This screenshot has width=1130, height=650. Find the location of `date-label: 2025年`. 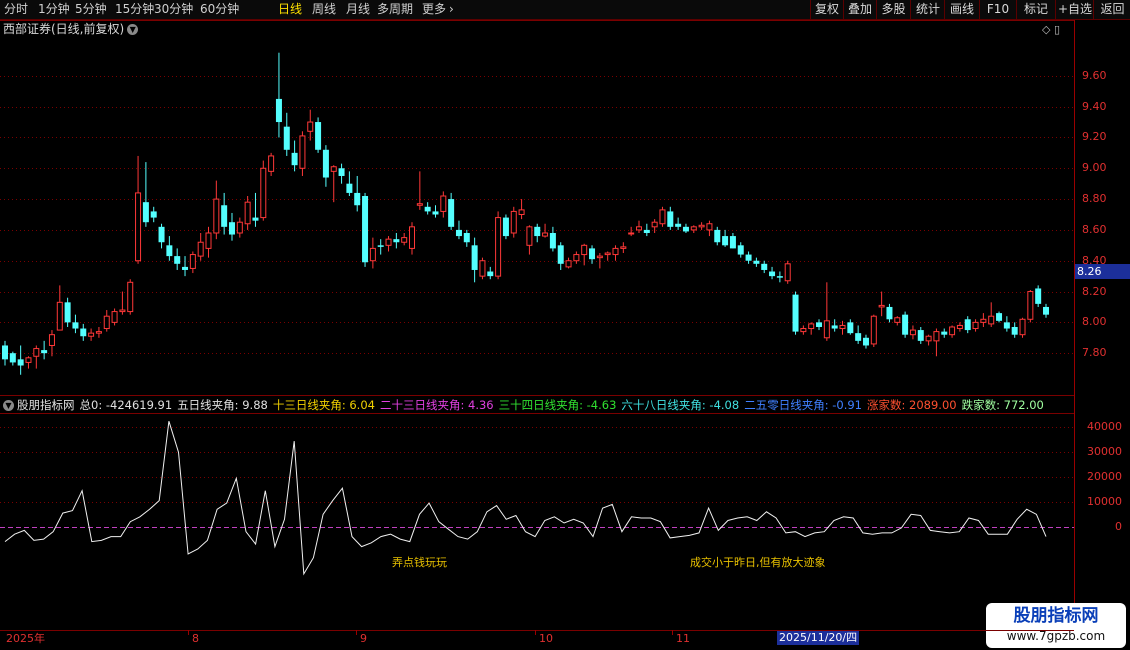

date-label: 2025年 is located at coordinates (25, 638).